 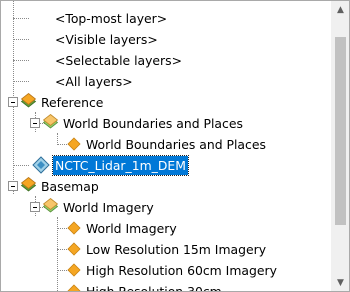 I want to click on tree-item-high-resolution-30cm: High Resolution 30cm, so click(x=154, y=286).